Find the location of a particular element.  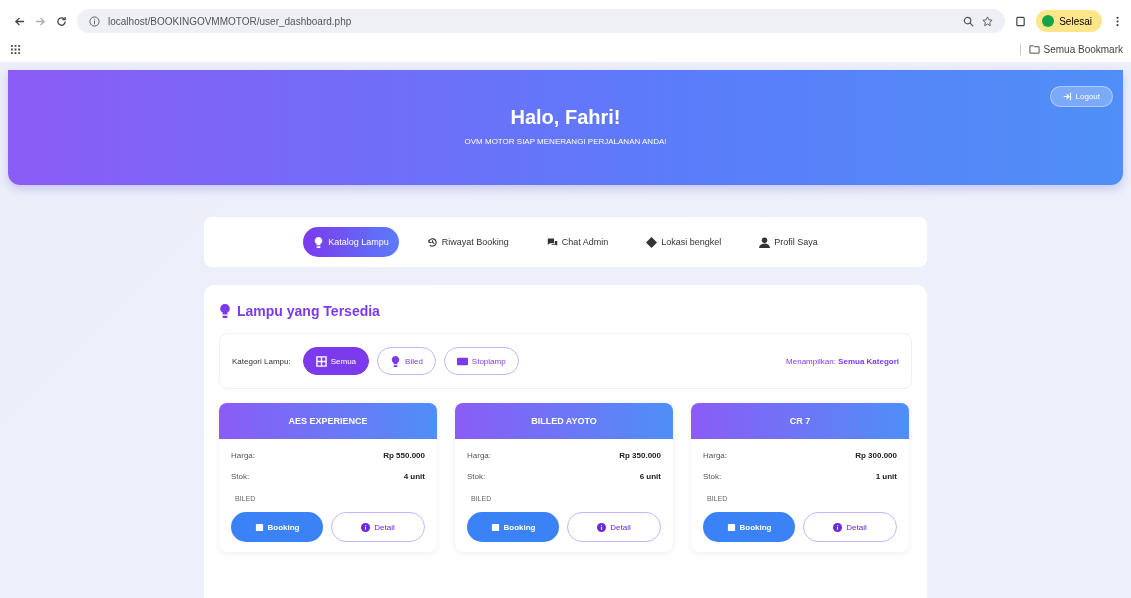

nav-tab: Riwayat Booking is located at coordinates (467, 242).